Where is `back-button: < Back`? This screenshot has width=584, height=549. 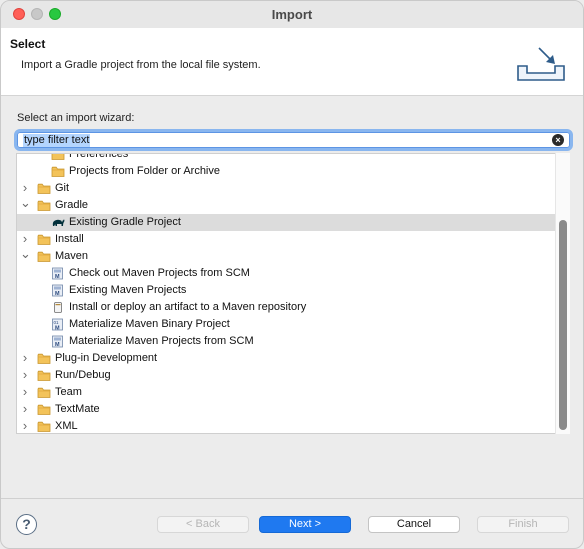
back-button: < Back is located at coordinates (203, 524).